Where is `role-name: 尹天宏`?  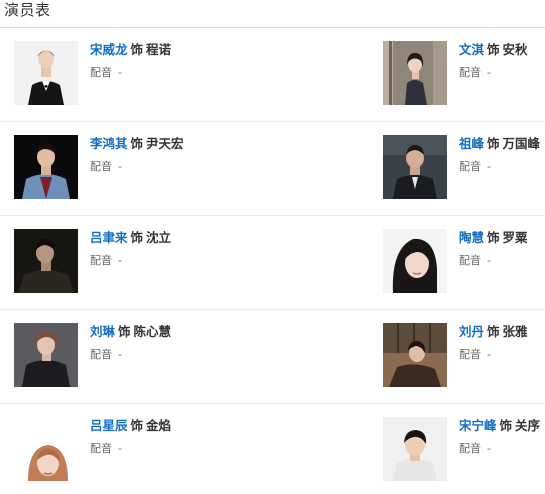
role-name: 尹天宏 is located at coordinates (165, 143).